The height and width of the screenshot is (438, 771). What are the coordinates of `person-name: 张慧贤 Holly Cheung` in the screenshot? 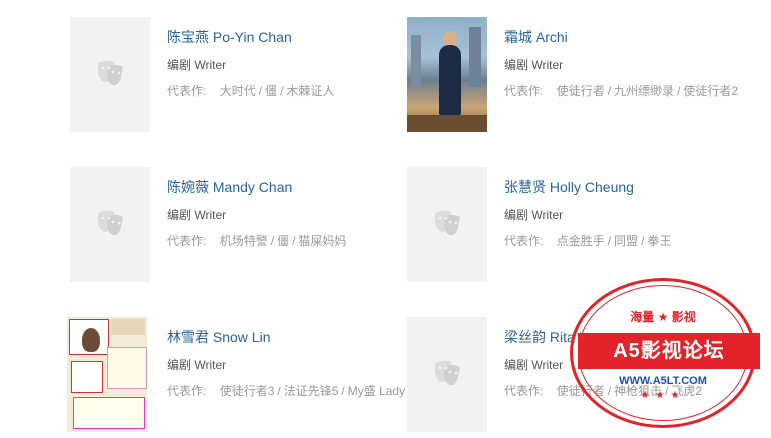 It's located at (569, 187).